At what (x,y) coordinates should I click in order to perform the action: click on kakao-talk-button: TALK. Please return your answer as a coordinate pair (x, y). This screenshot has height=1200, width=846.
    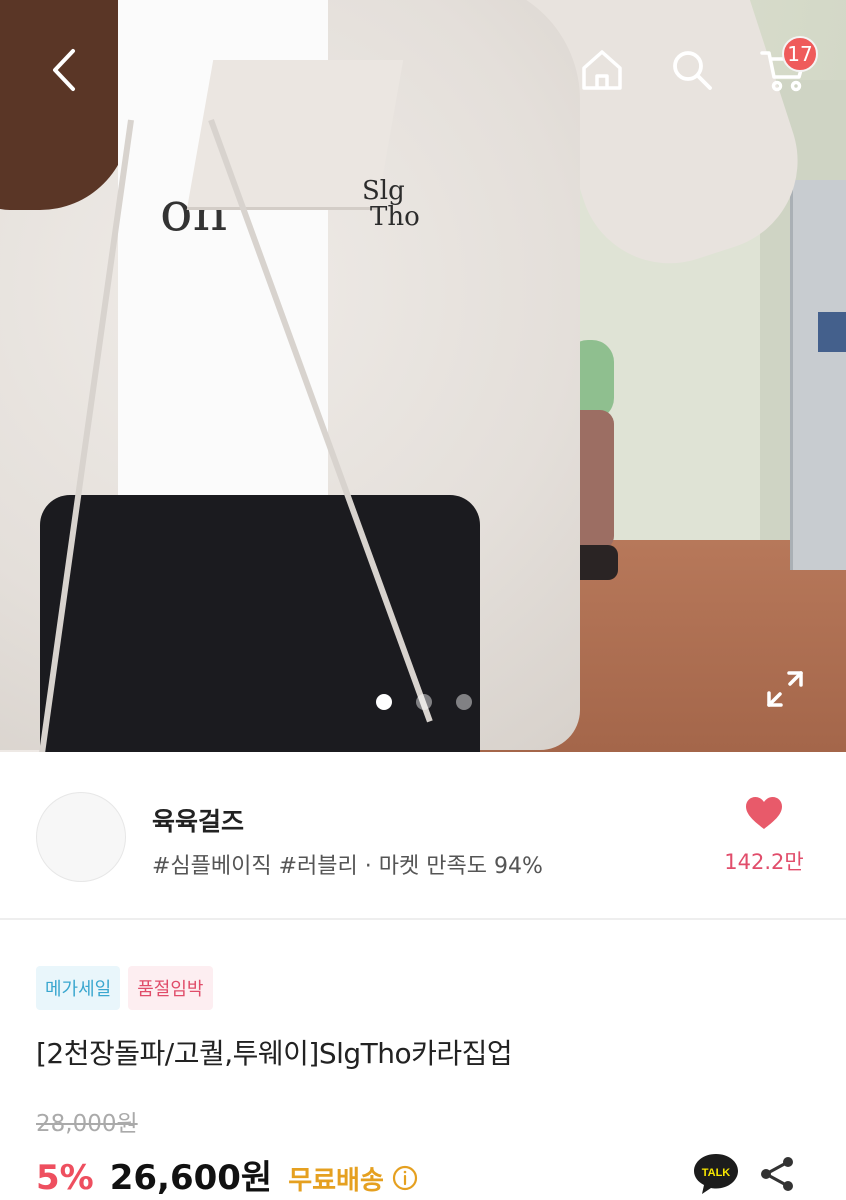
    Looking at the image, I should click on (716, 1174).